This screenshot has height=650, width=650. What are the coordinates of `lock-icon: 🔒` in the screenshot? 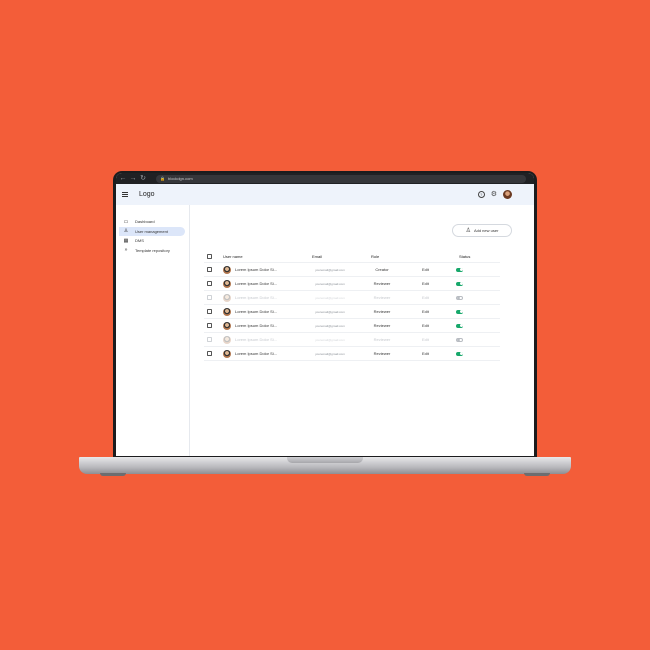 It's located at (162, 178).